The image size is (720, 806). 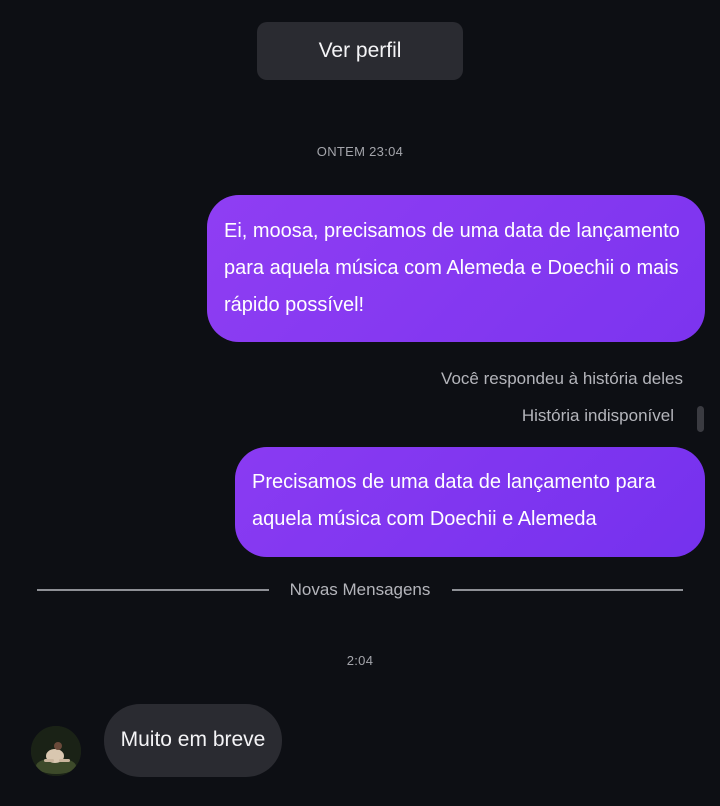 What do you see at coordinates (562, 378) in the screenshot?
I see `story-reply-label: Você respondeu à história deles` at bounding box center [562, 378].